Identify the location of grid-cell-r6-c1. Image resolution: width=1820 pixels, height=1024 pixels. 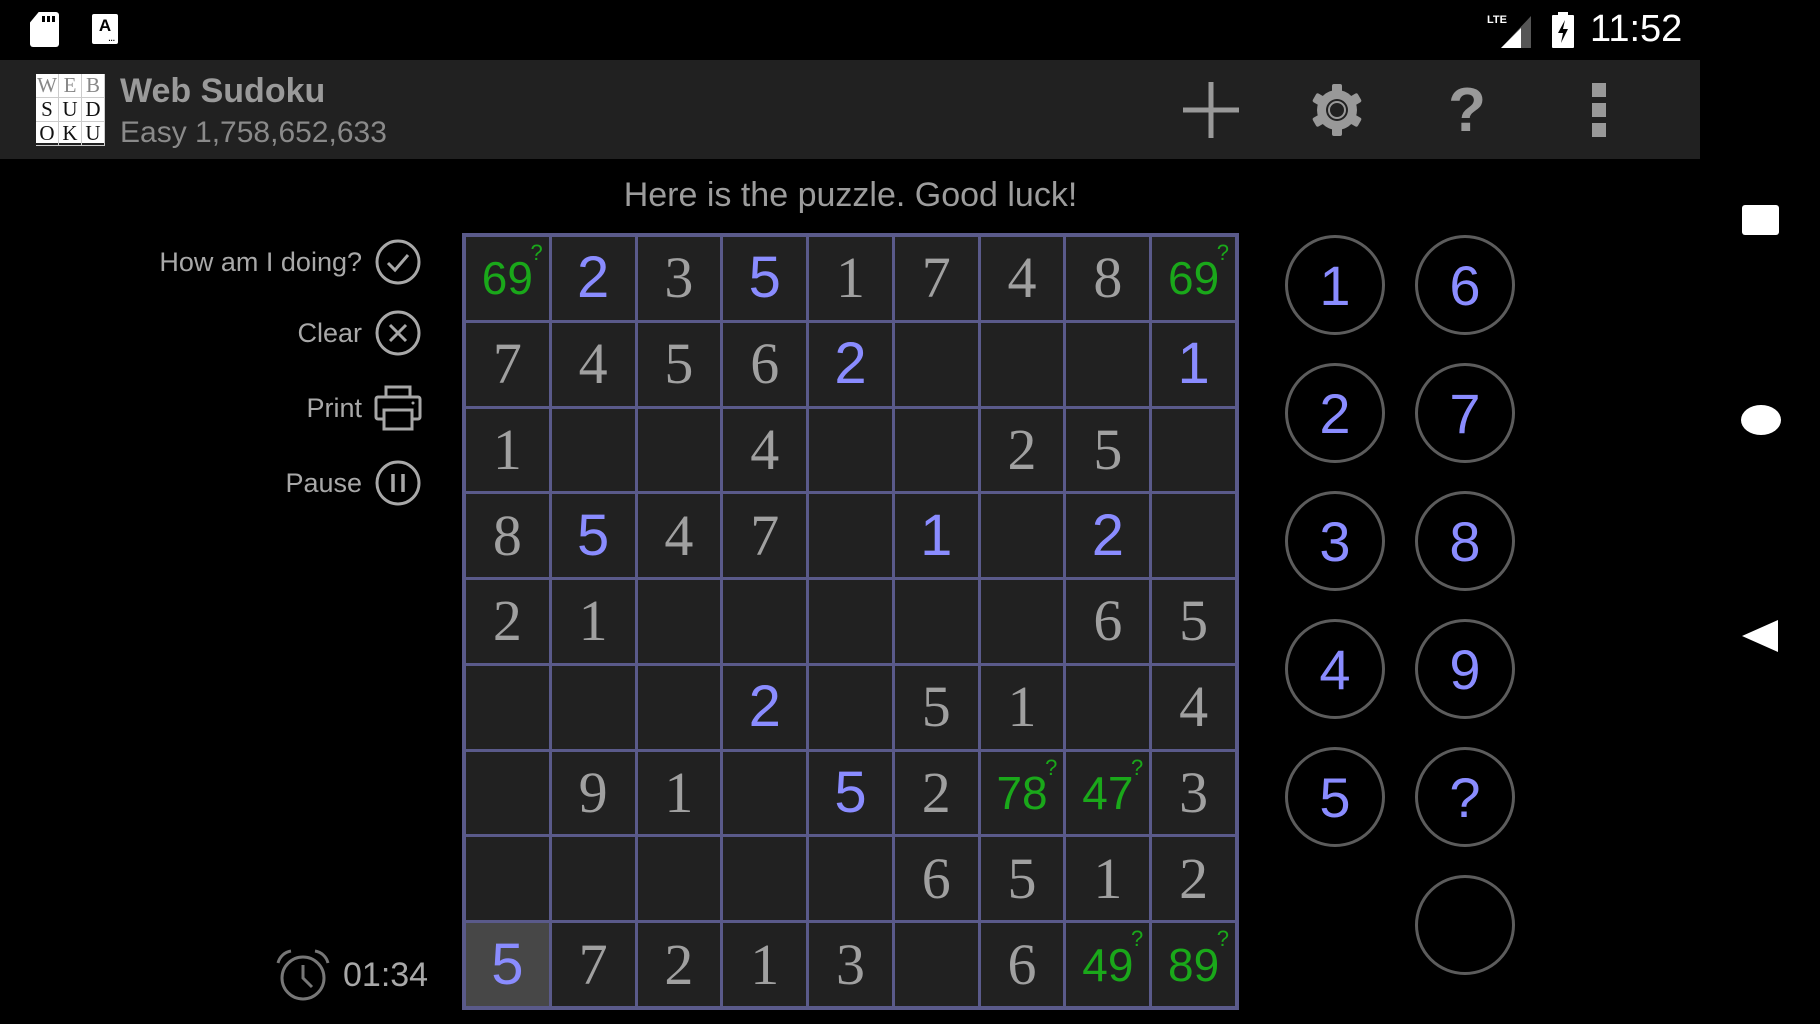
(507, 707).